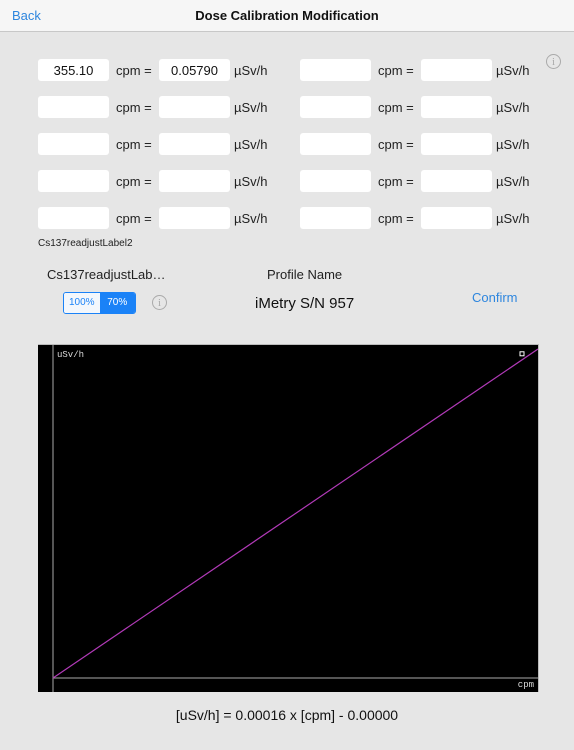 This screenshot has width=574, height=750. Describe the element at coordinates (553, 61) in the screenshot. I see `info-icon: i` at that location.